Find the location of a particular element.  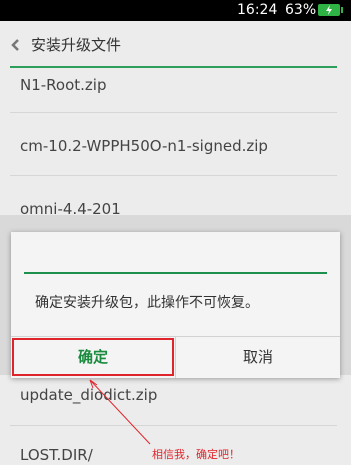

annotation-arrow is located at coordinates (120, 412).